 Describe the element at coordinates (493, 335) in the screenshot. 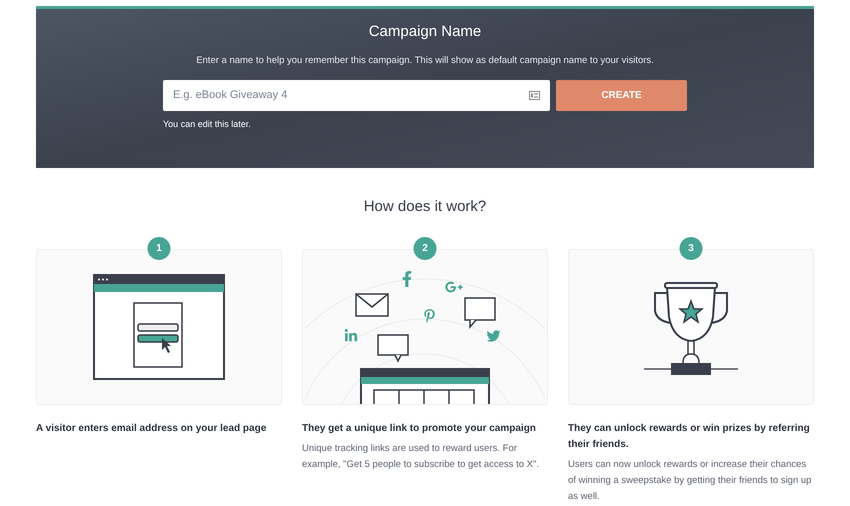

I see `bird-icon` at that location.